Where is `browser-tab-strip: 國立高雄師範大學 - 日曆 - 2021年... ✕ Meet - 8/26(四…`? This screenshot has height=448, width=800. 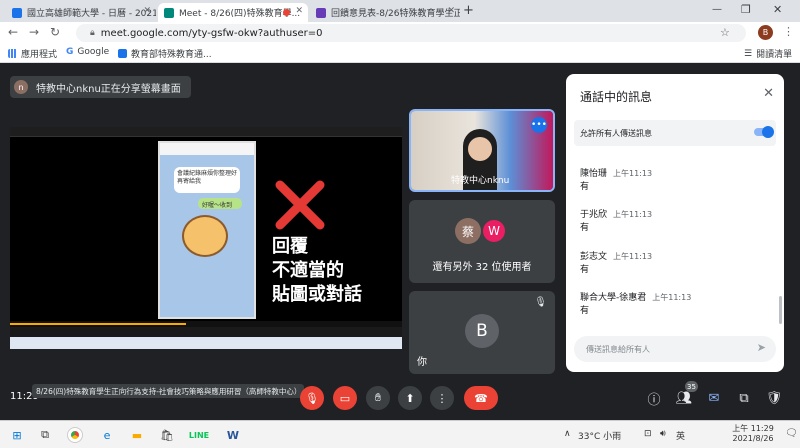 browser-tab-strip: 國立高雄師範大學 - 日曆 - 2021年... ✕ Meet - 8/26(四… is located at coordinates (400, 11).